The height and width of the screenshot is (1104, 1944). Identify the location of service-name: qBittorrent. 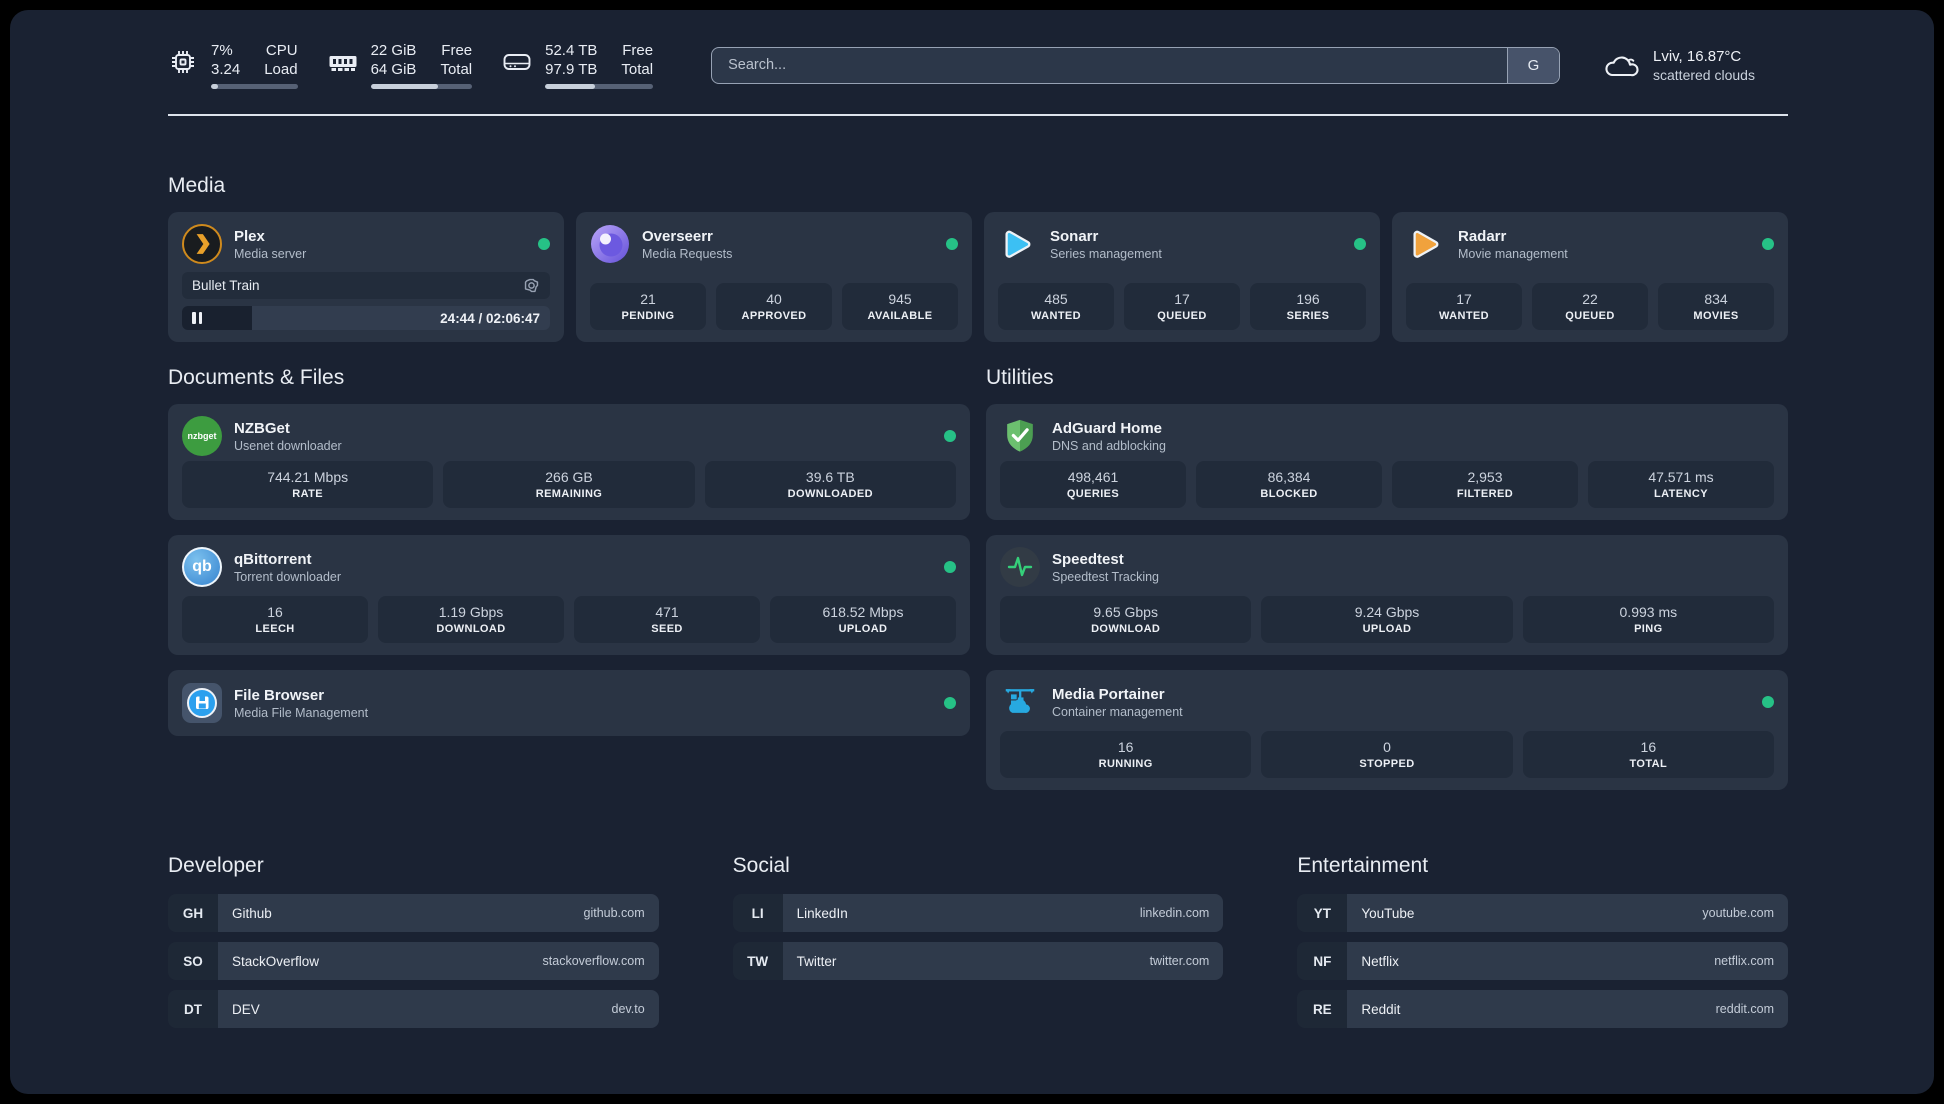
(273, 559).